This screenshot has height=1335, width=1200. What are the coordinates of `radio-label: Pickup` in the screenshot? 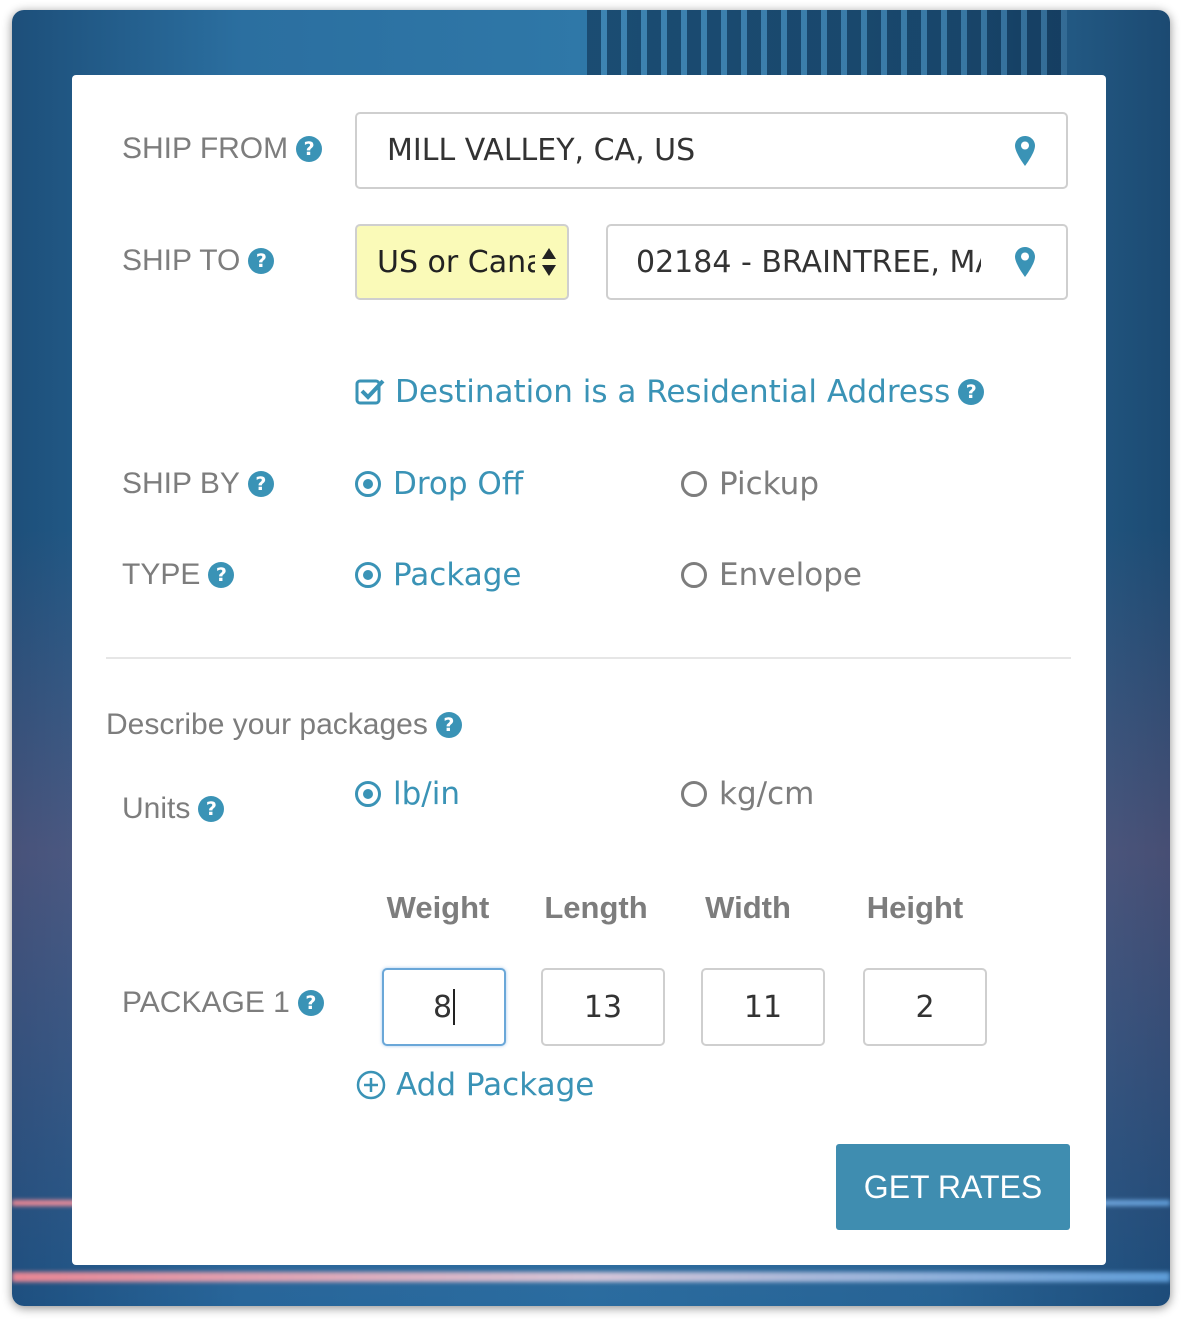 It's located at (769, 484).